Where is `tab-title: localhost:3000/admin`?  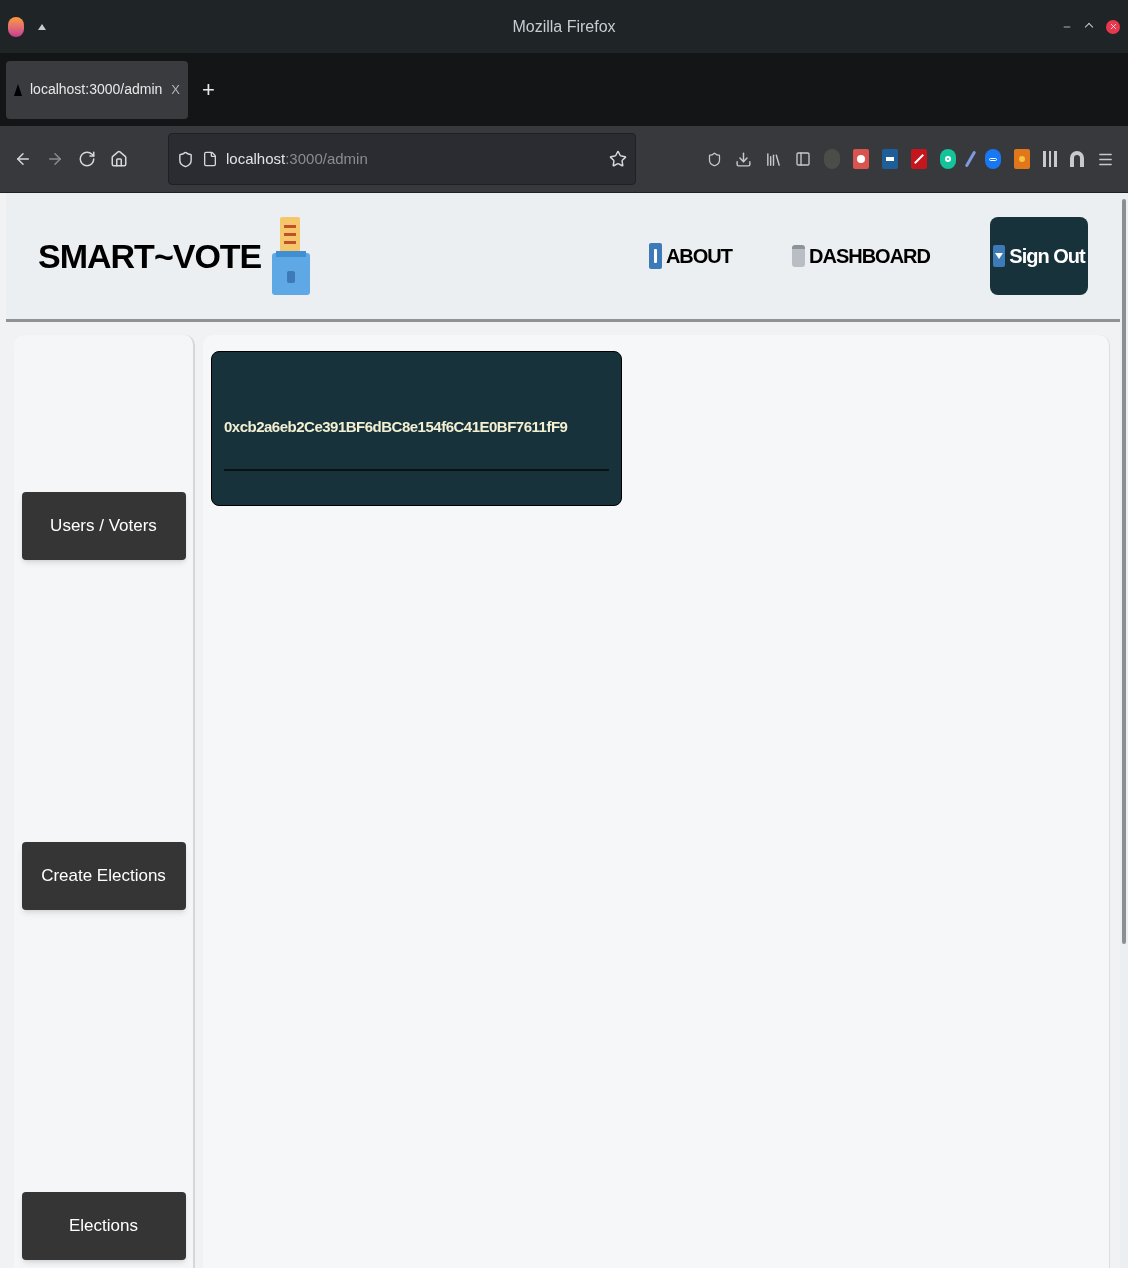 tab-title: localhost:3000/admin is located at coordinates (96, 89).